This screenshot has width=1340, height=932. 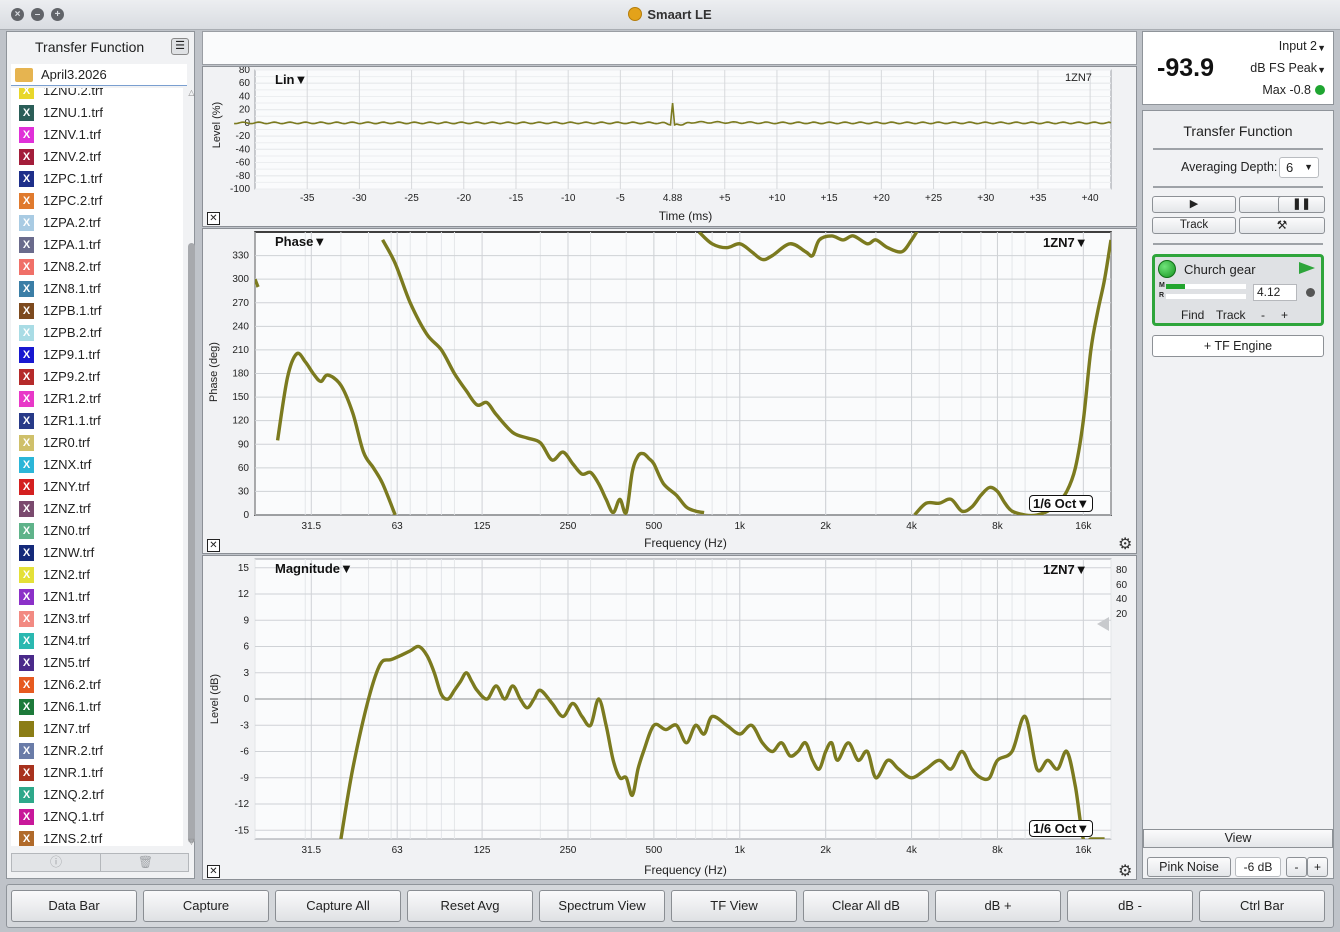 I want to click on control-button-reset-avg: Reset Avg, so click(x=470, y=906).